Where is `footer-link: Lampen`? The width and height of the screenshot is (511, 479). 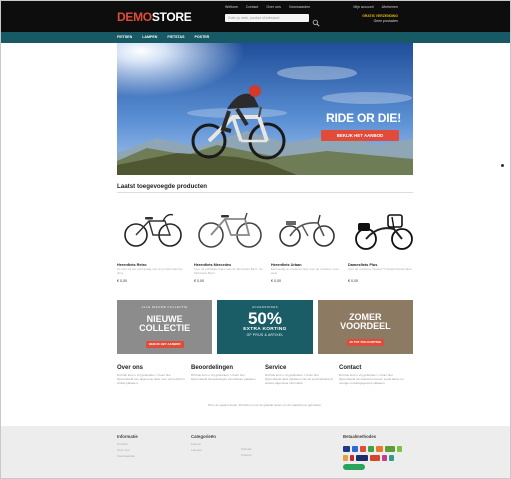 footer-link: Lampen is located at coordinates (203, 450).